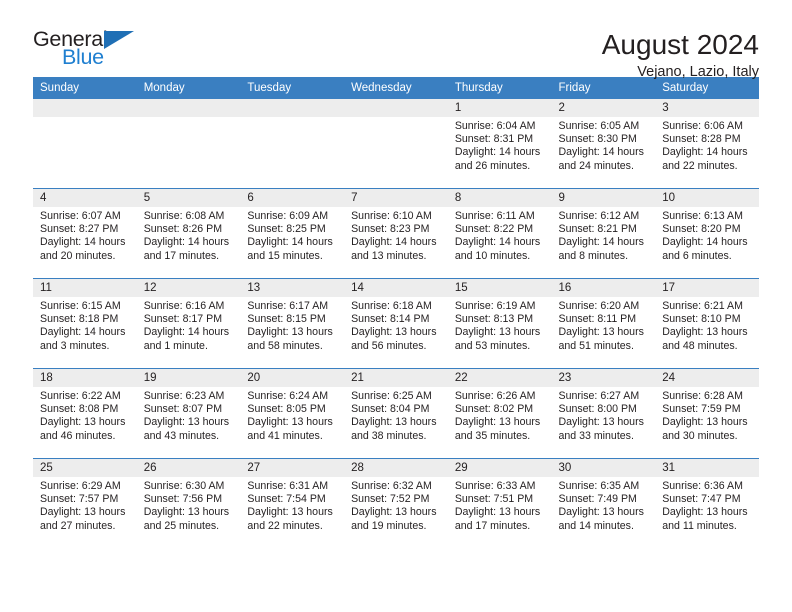 The width and height of the screenshot is (792, 612). Describe the element at coordinates (702, 216) in the screenshot. I see `sunrise-time: Sunrise: 6:13 AM` at that location.